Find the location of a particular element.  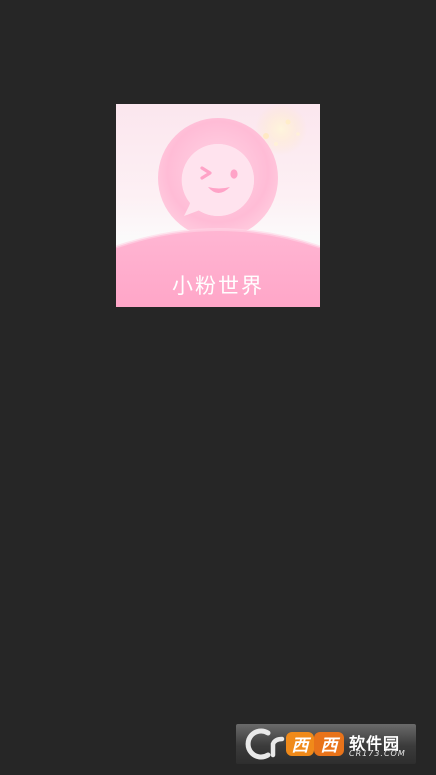

smiling-chat-bubble-icon is located at coordinates (218, 205).